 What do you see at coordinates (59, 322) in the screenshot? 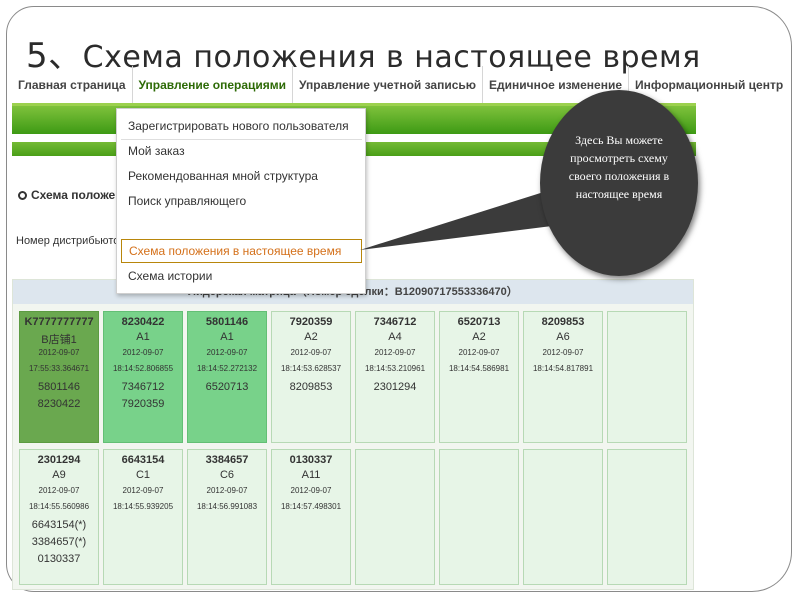
I see `cell-member-id: K7777777777` at bounding box center [59, 322].